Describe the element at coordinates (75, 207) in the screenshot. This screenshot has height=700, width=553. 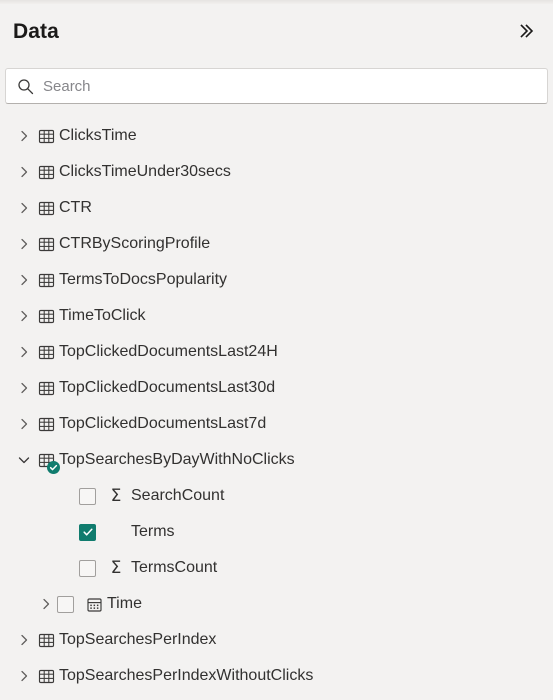
I see `table-name-label: CTR` at that location.